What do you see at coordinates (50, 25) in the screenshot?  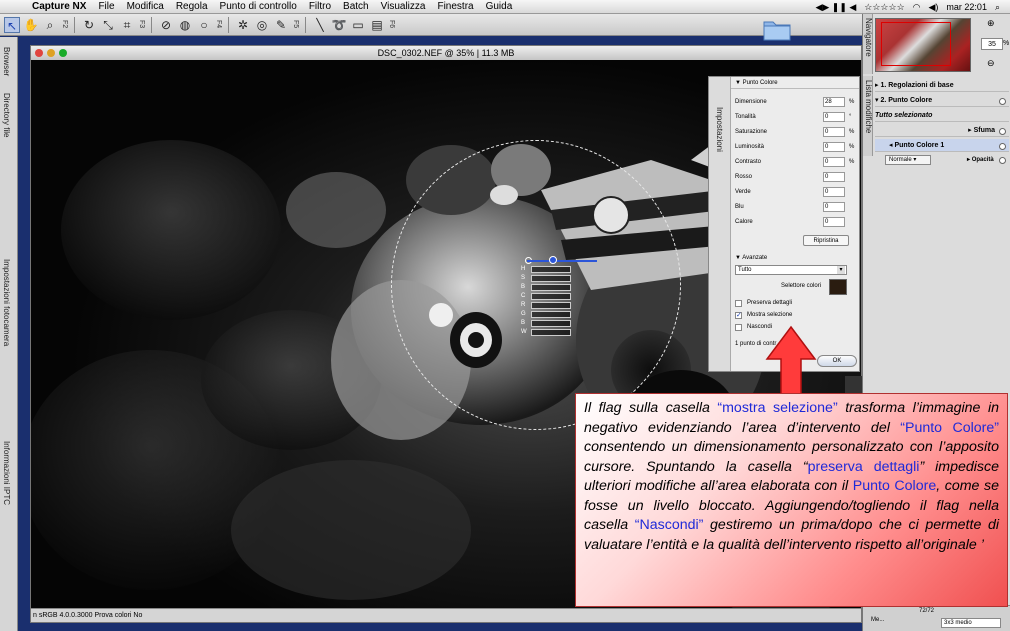 I see `zoom-tool-icon: ⌕` at bounding box center [50, 25].